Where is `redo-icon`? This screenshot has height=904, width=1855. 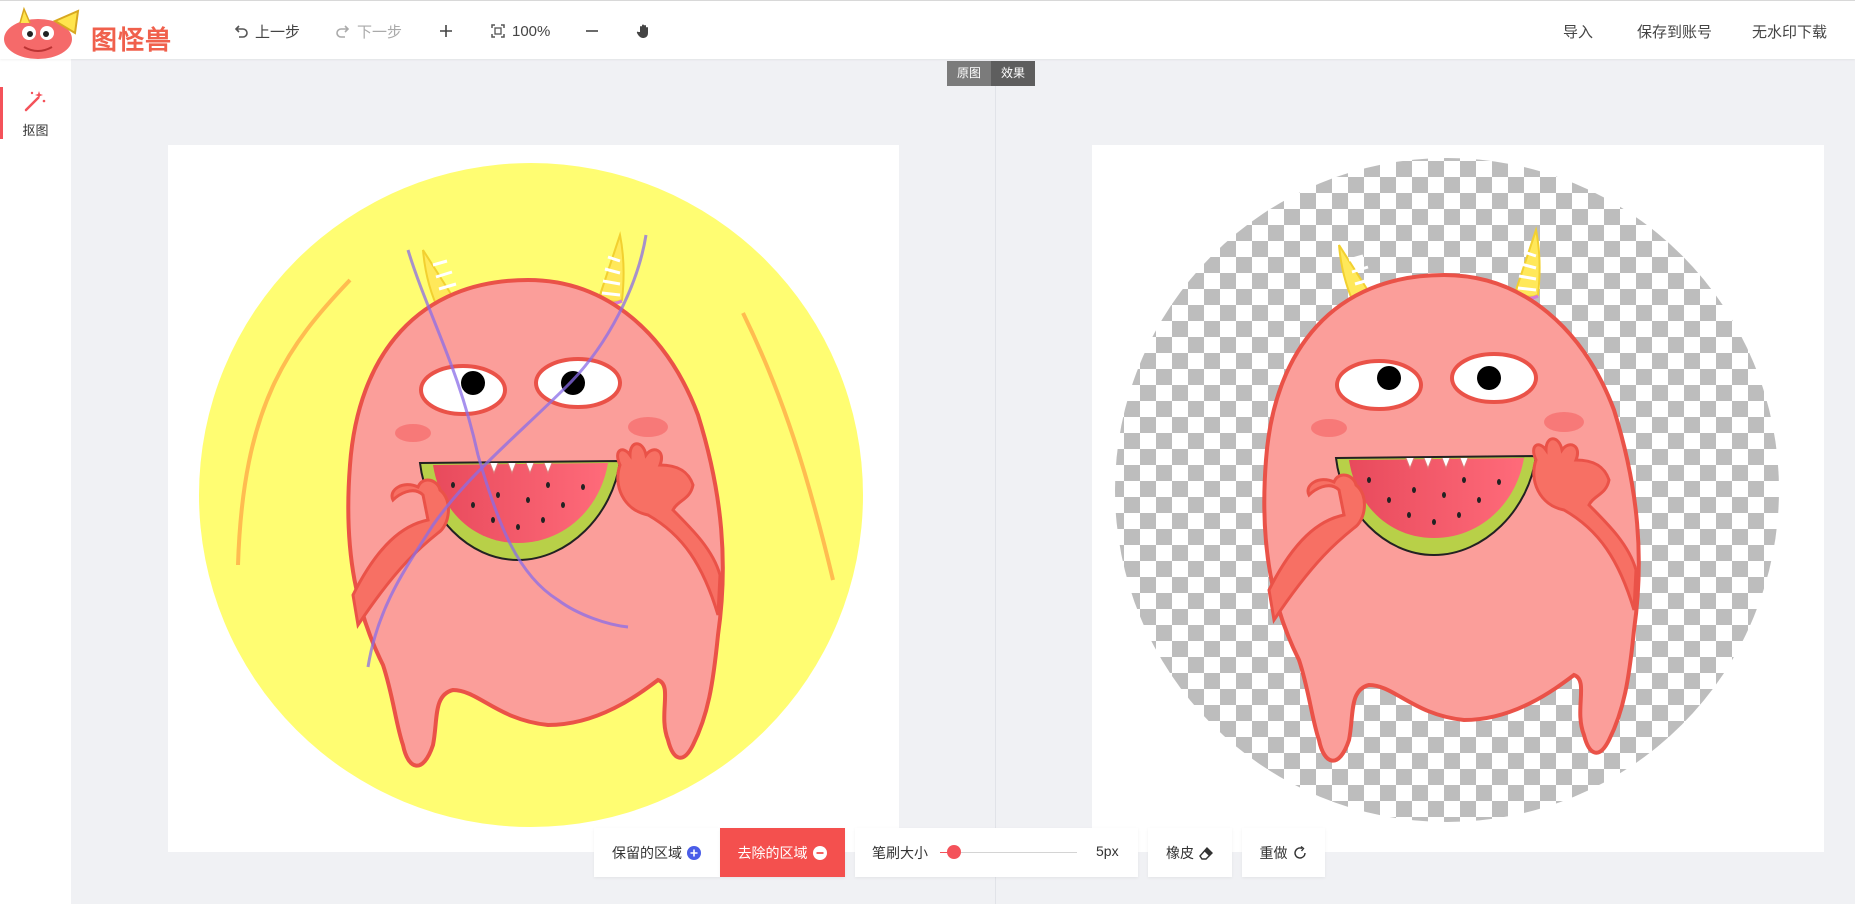
redo-icon is located at coordinates (343, 31).